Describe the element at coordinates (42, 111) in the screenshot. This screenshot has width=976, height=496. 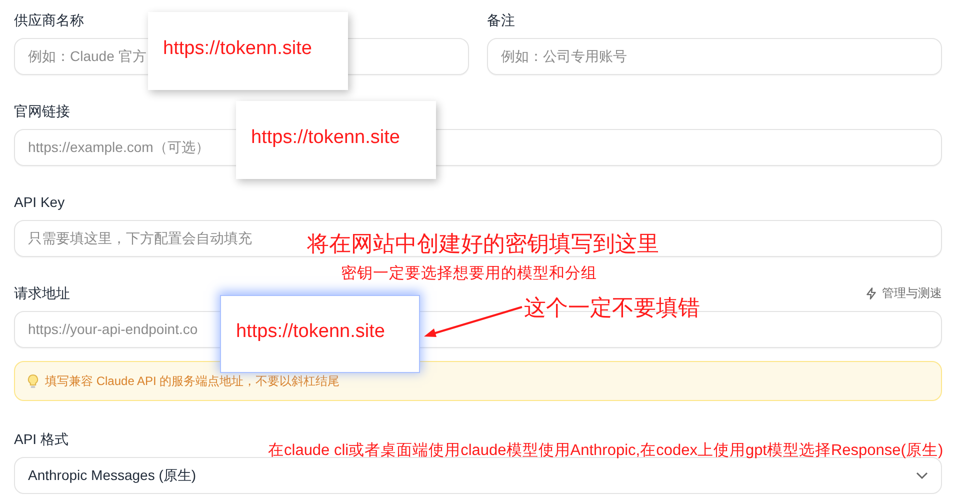
I see `field-label: 官网链接` at that location.